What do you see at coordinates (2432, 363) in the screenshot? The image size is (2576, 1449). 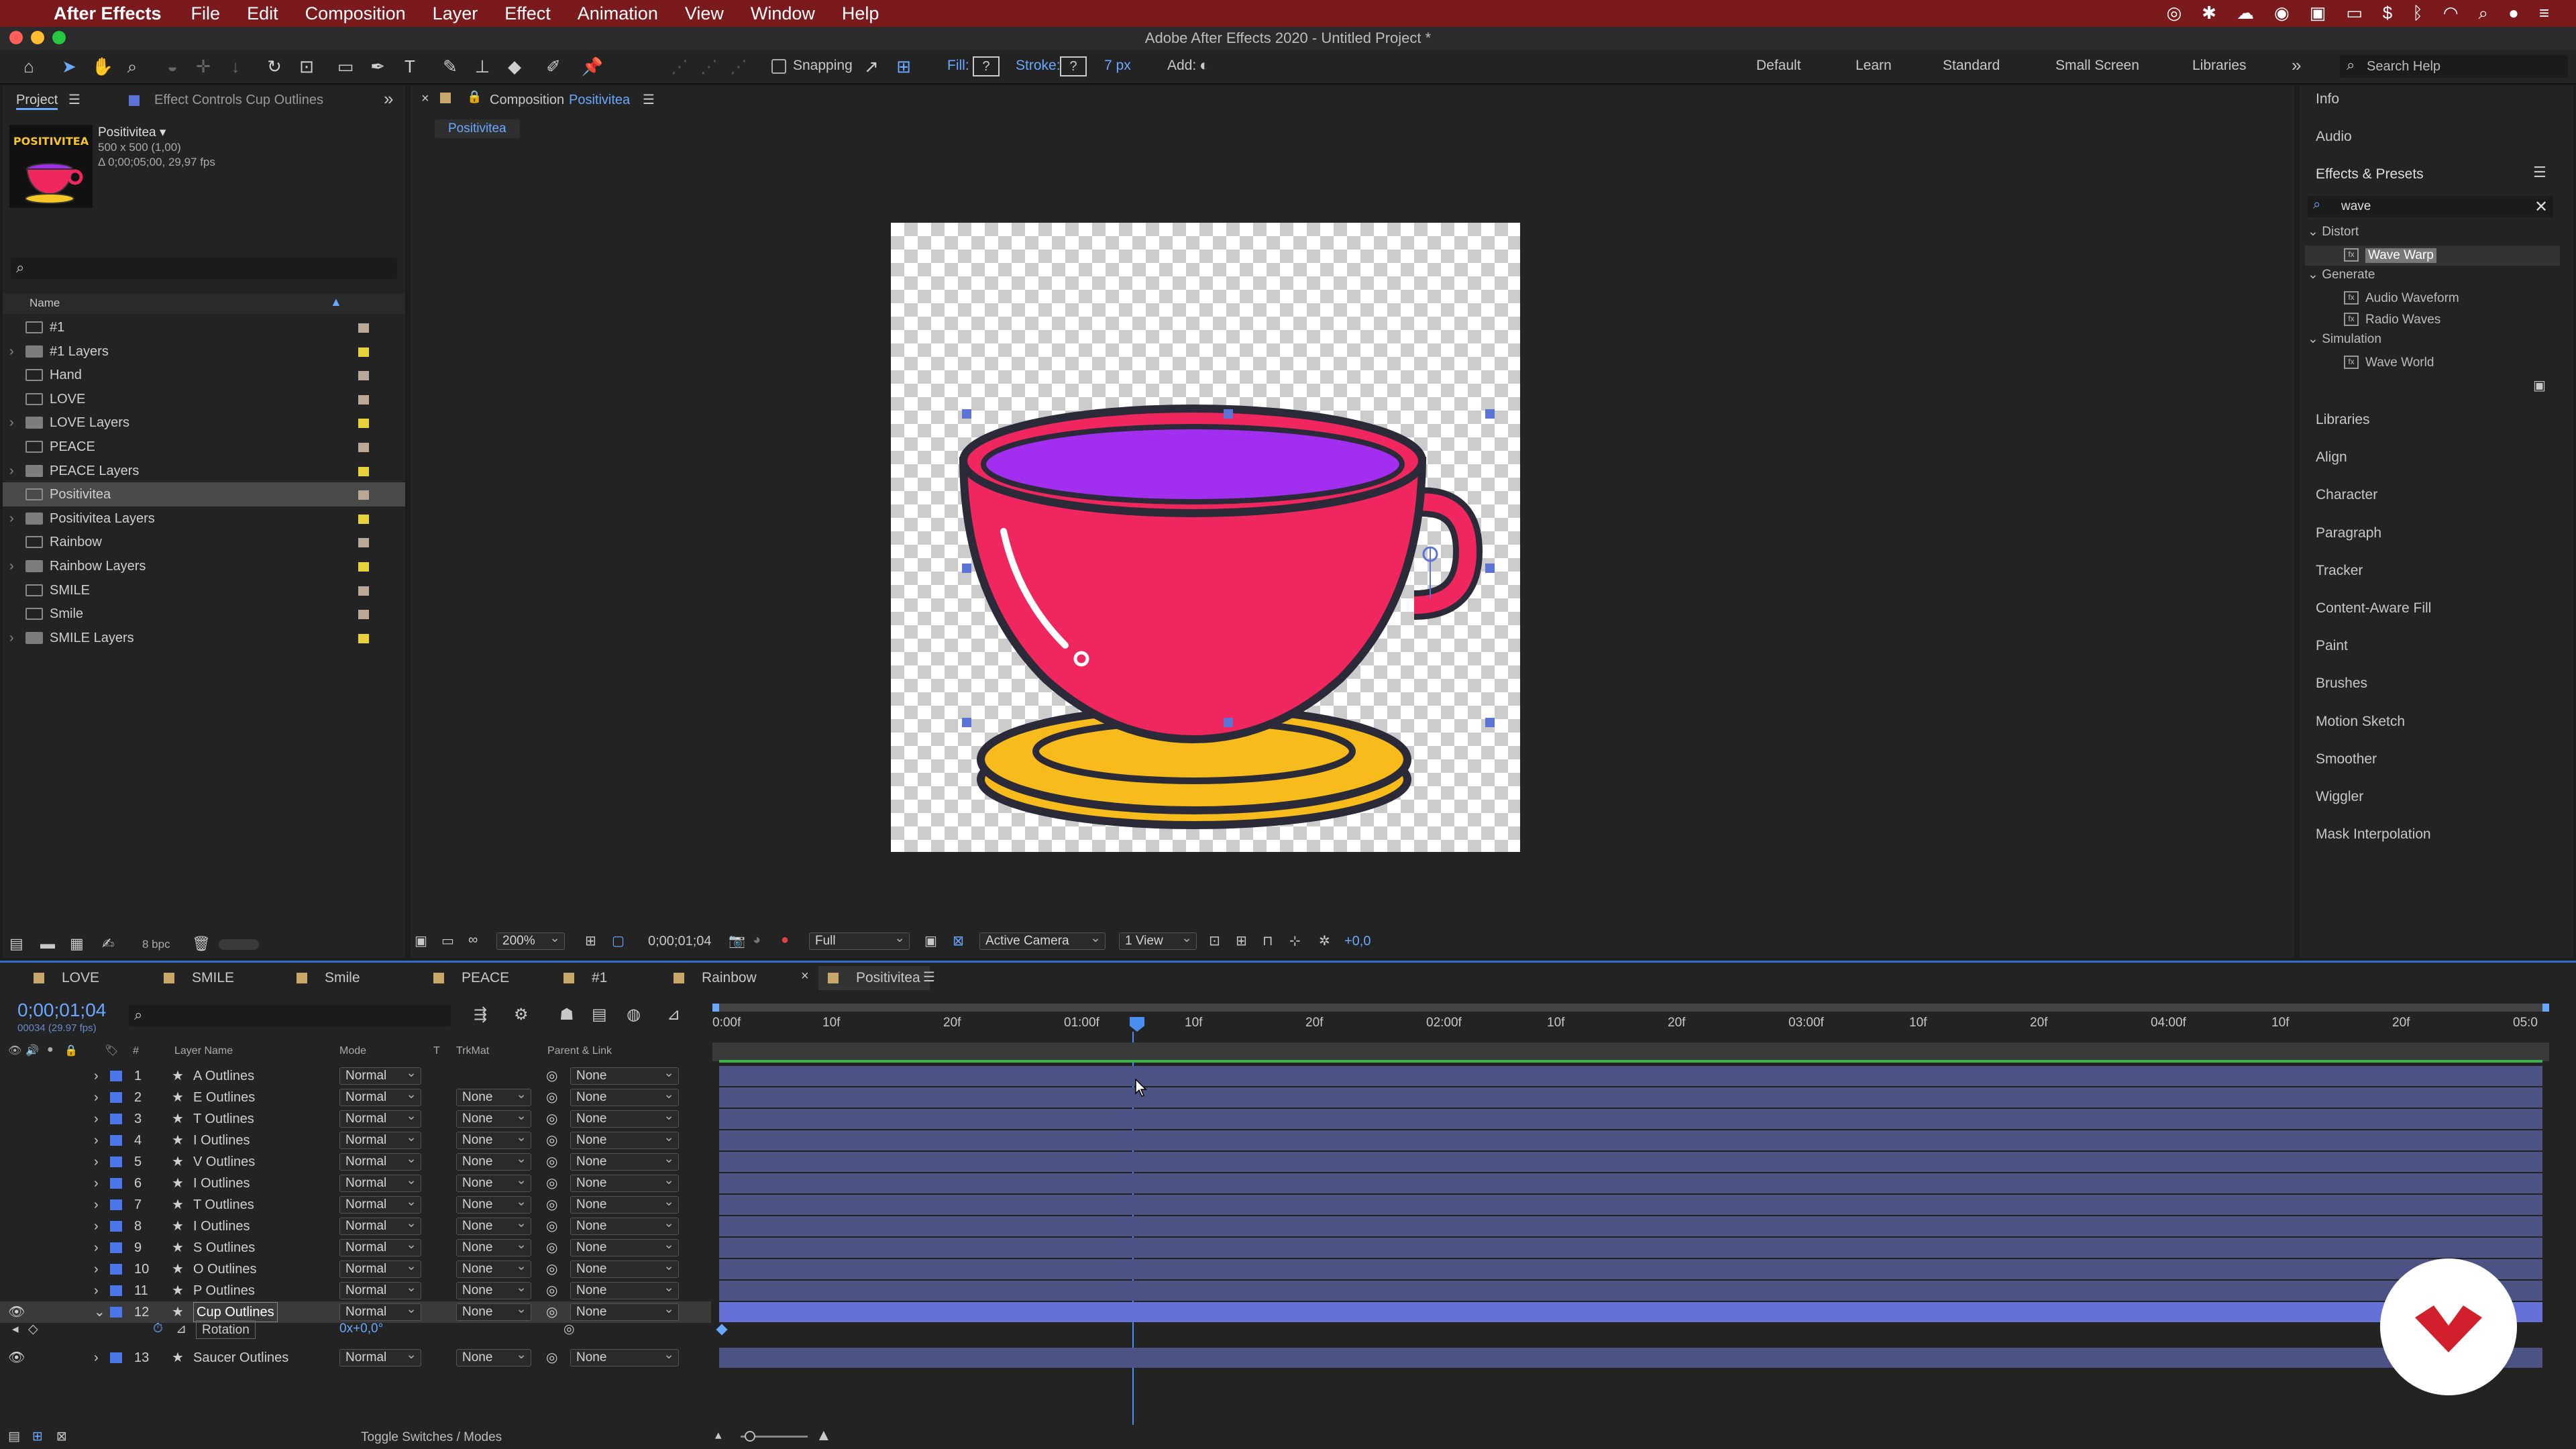 I see `effect-item: fx Wave World` at bounding box center [2432, 363].